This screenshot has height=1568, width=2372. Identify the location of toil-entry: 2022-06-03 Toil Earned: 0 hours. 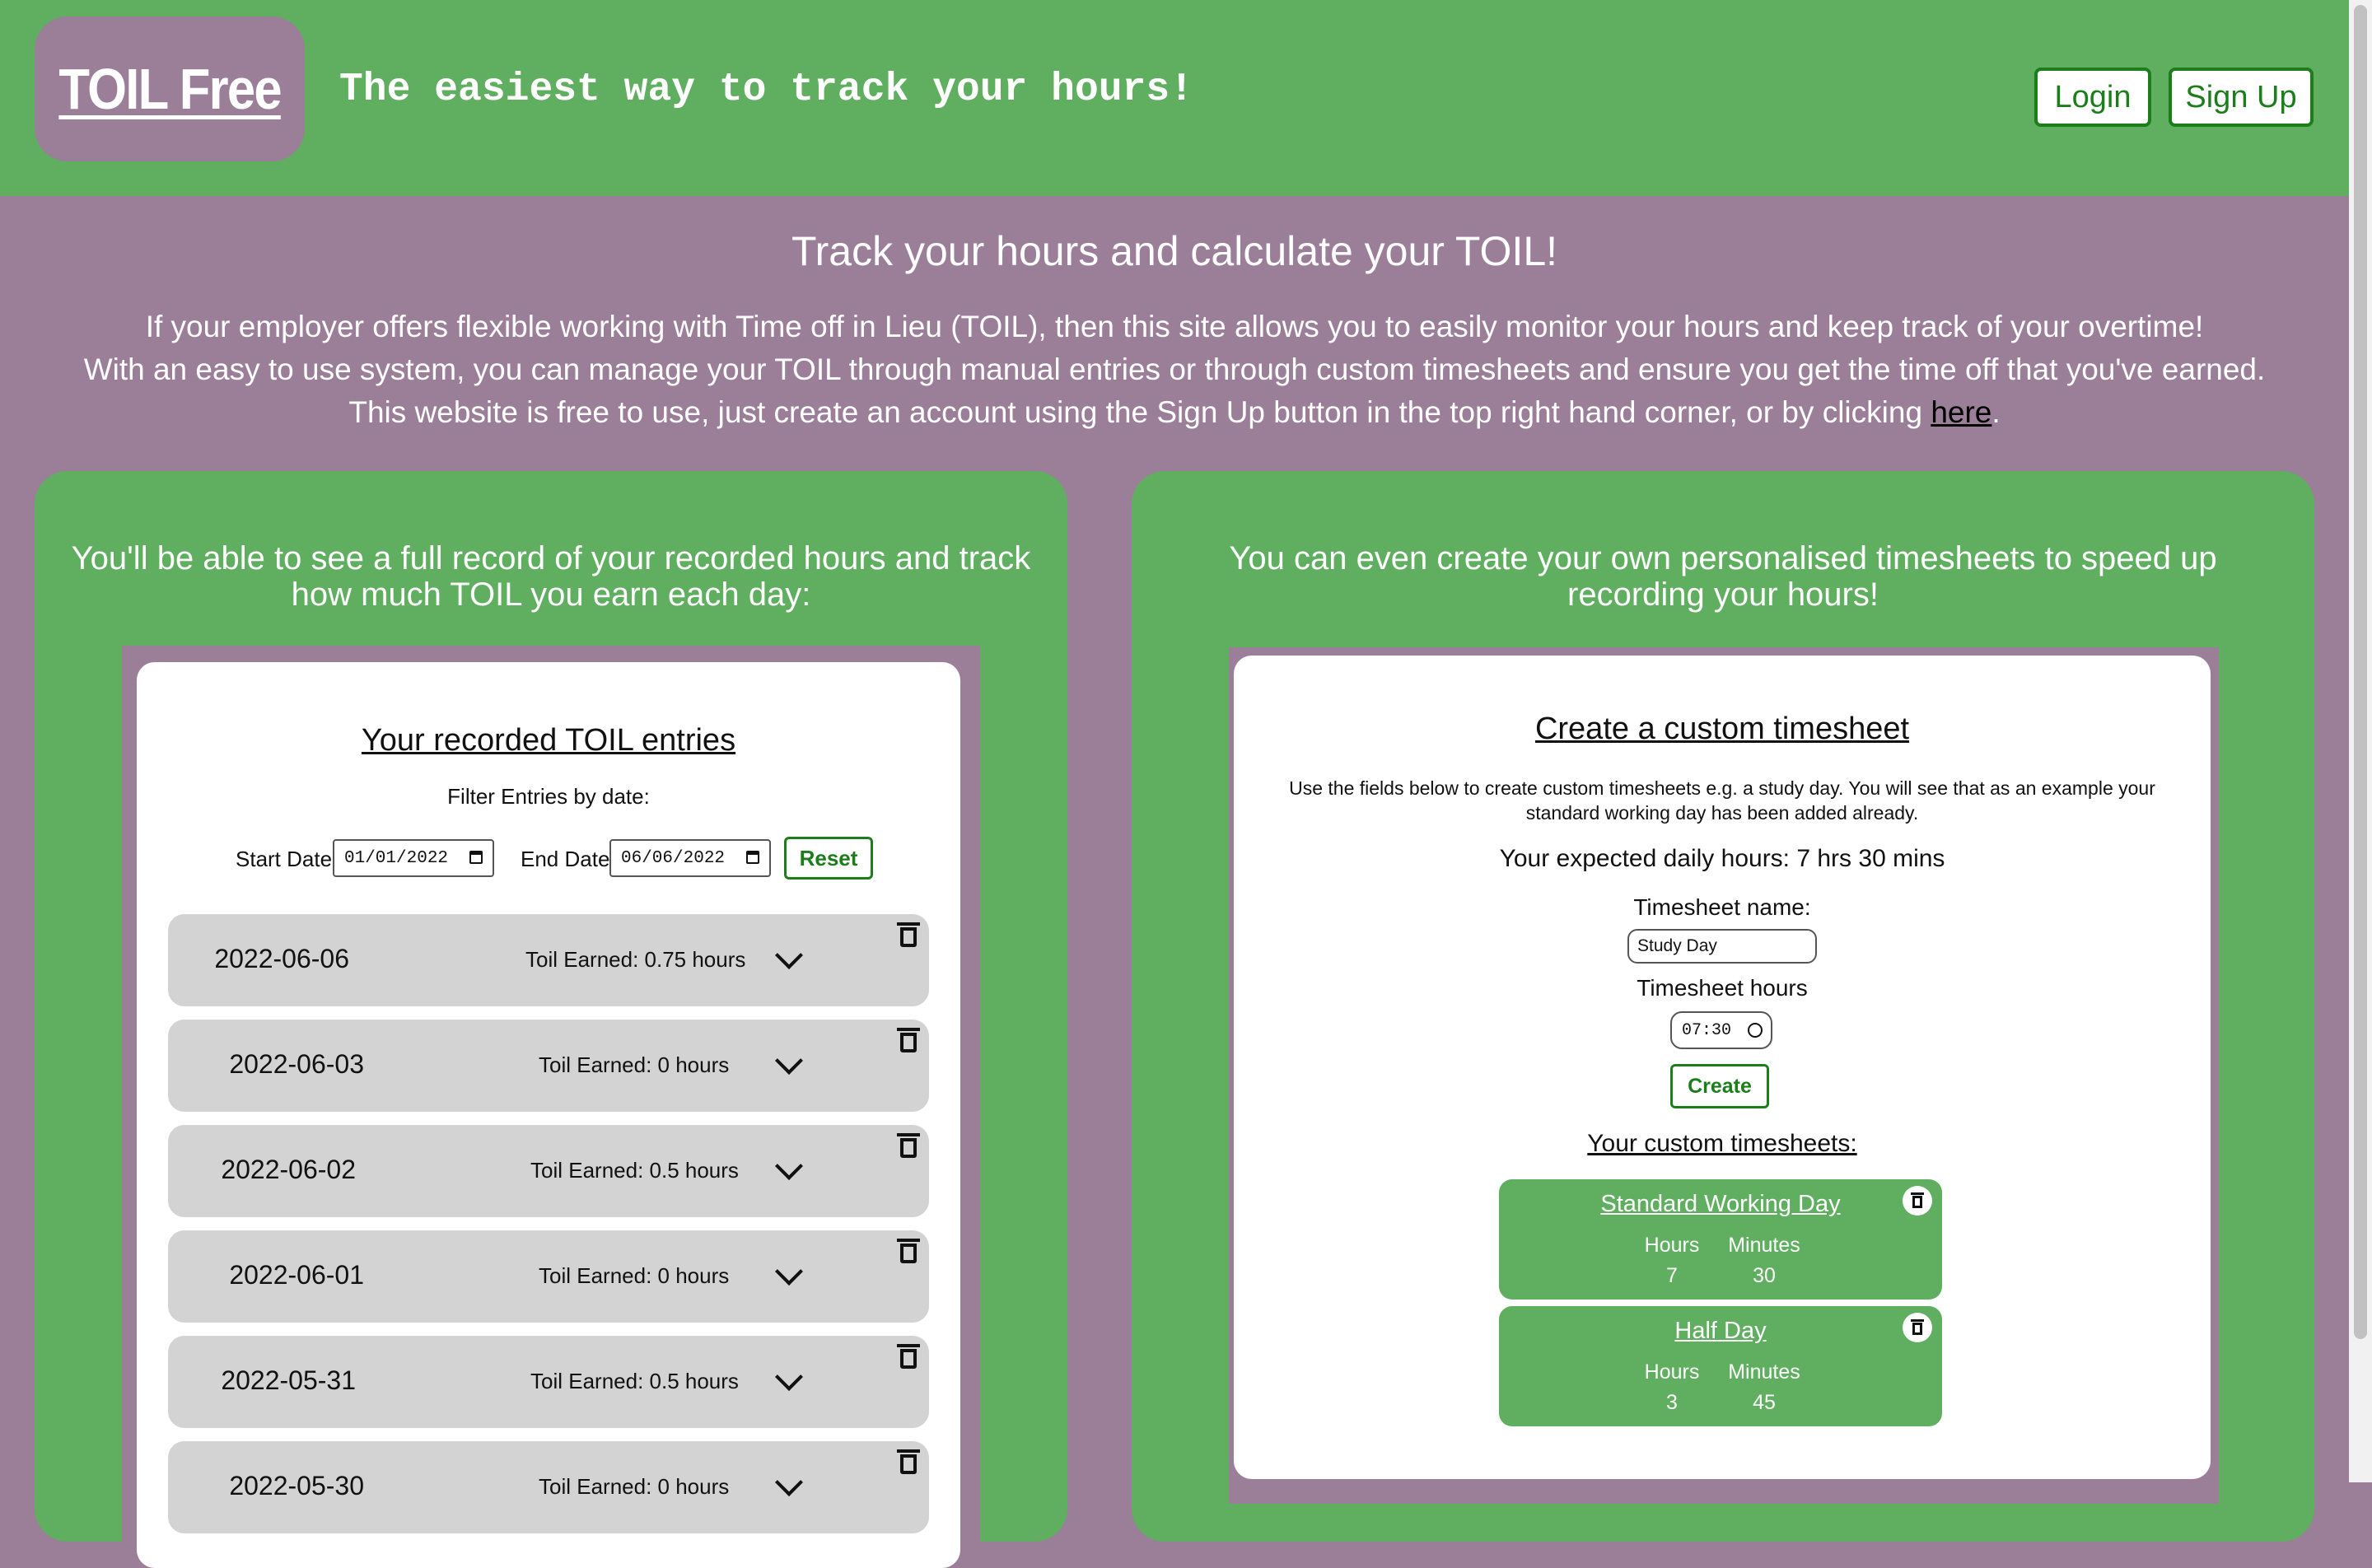
(548, 1066).